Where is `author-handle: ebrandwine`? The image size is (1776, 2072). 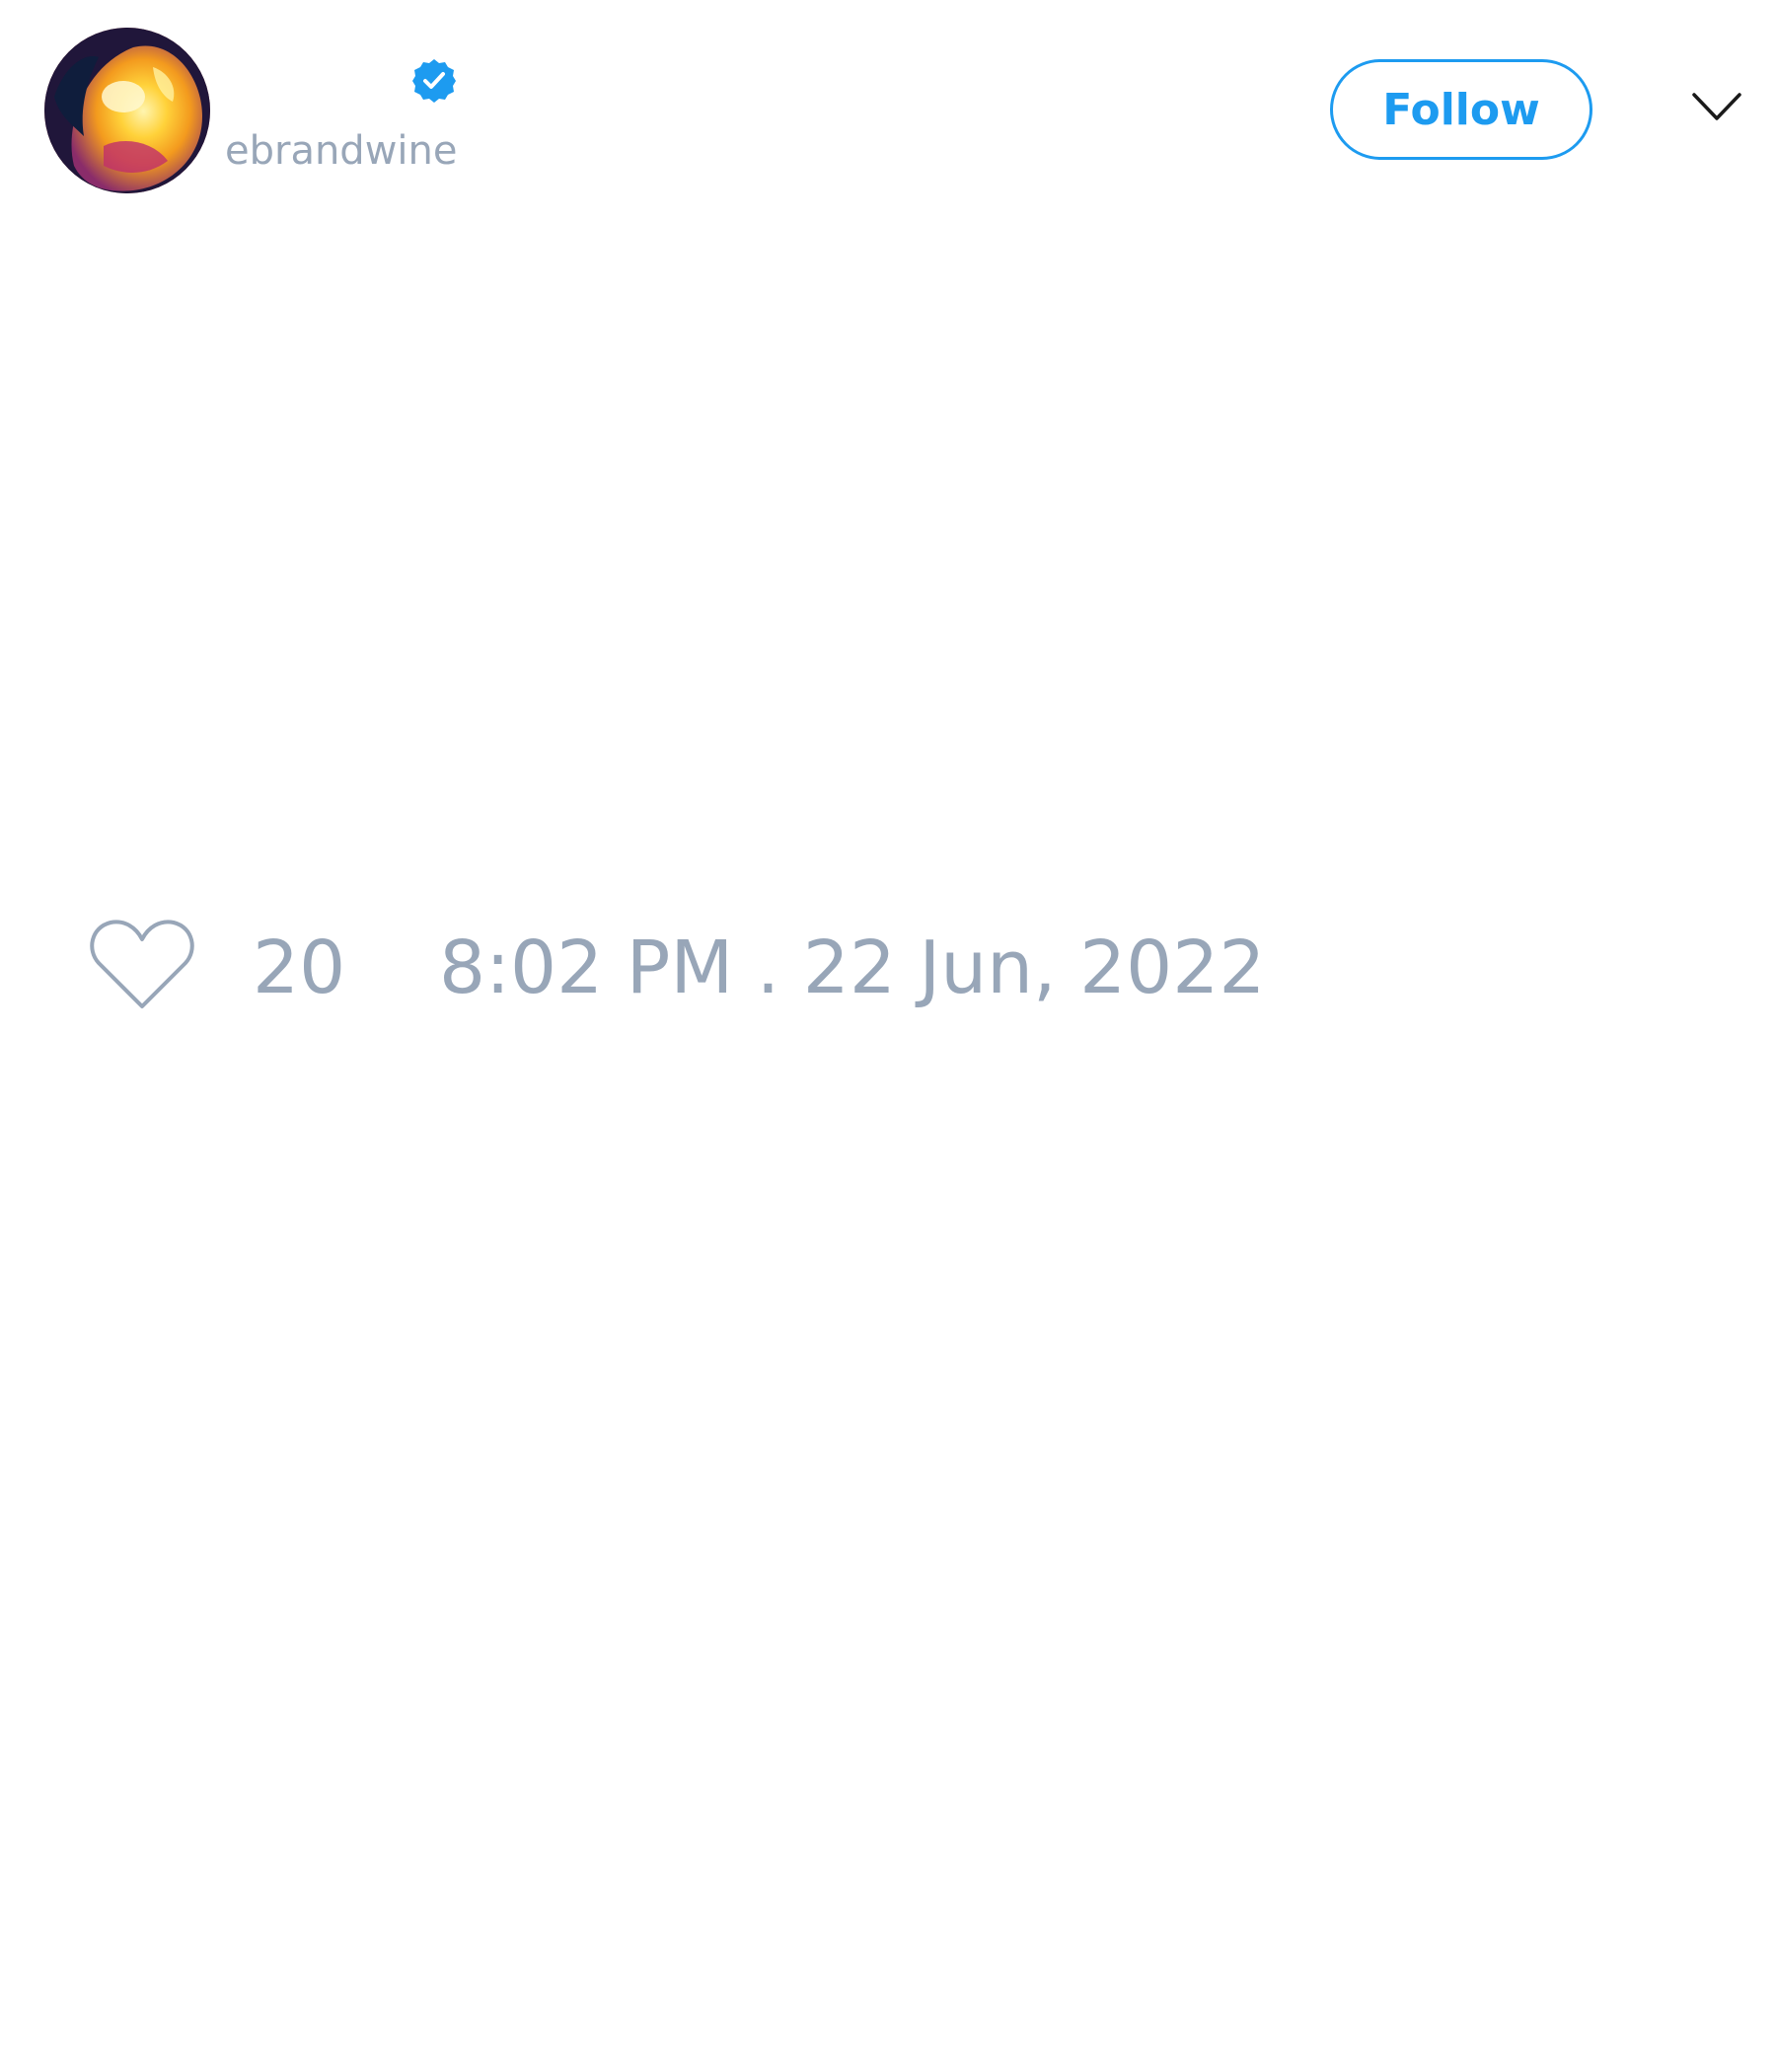
author-handle: ebrandwine is located at coordinates (342, 151).